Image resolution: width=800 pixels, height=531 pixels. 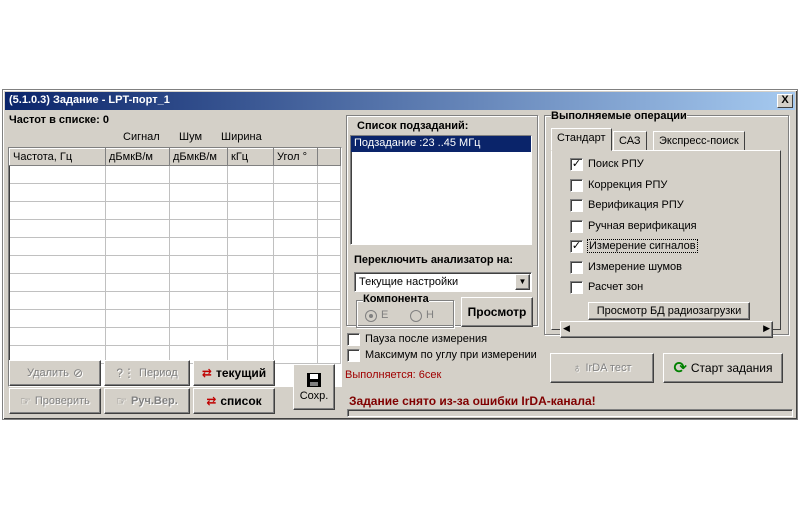 What do you see at coordinates (785, 101) in the screenshot?
I see `close-button: X` at bounding box center [785, 101].